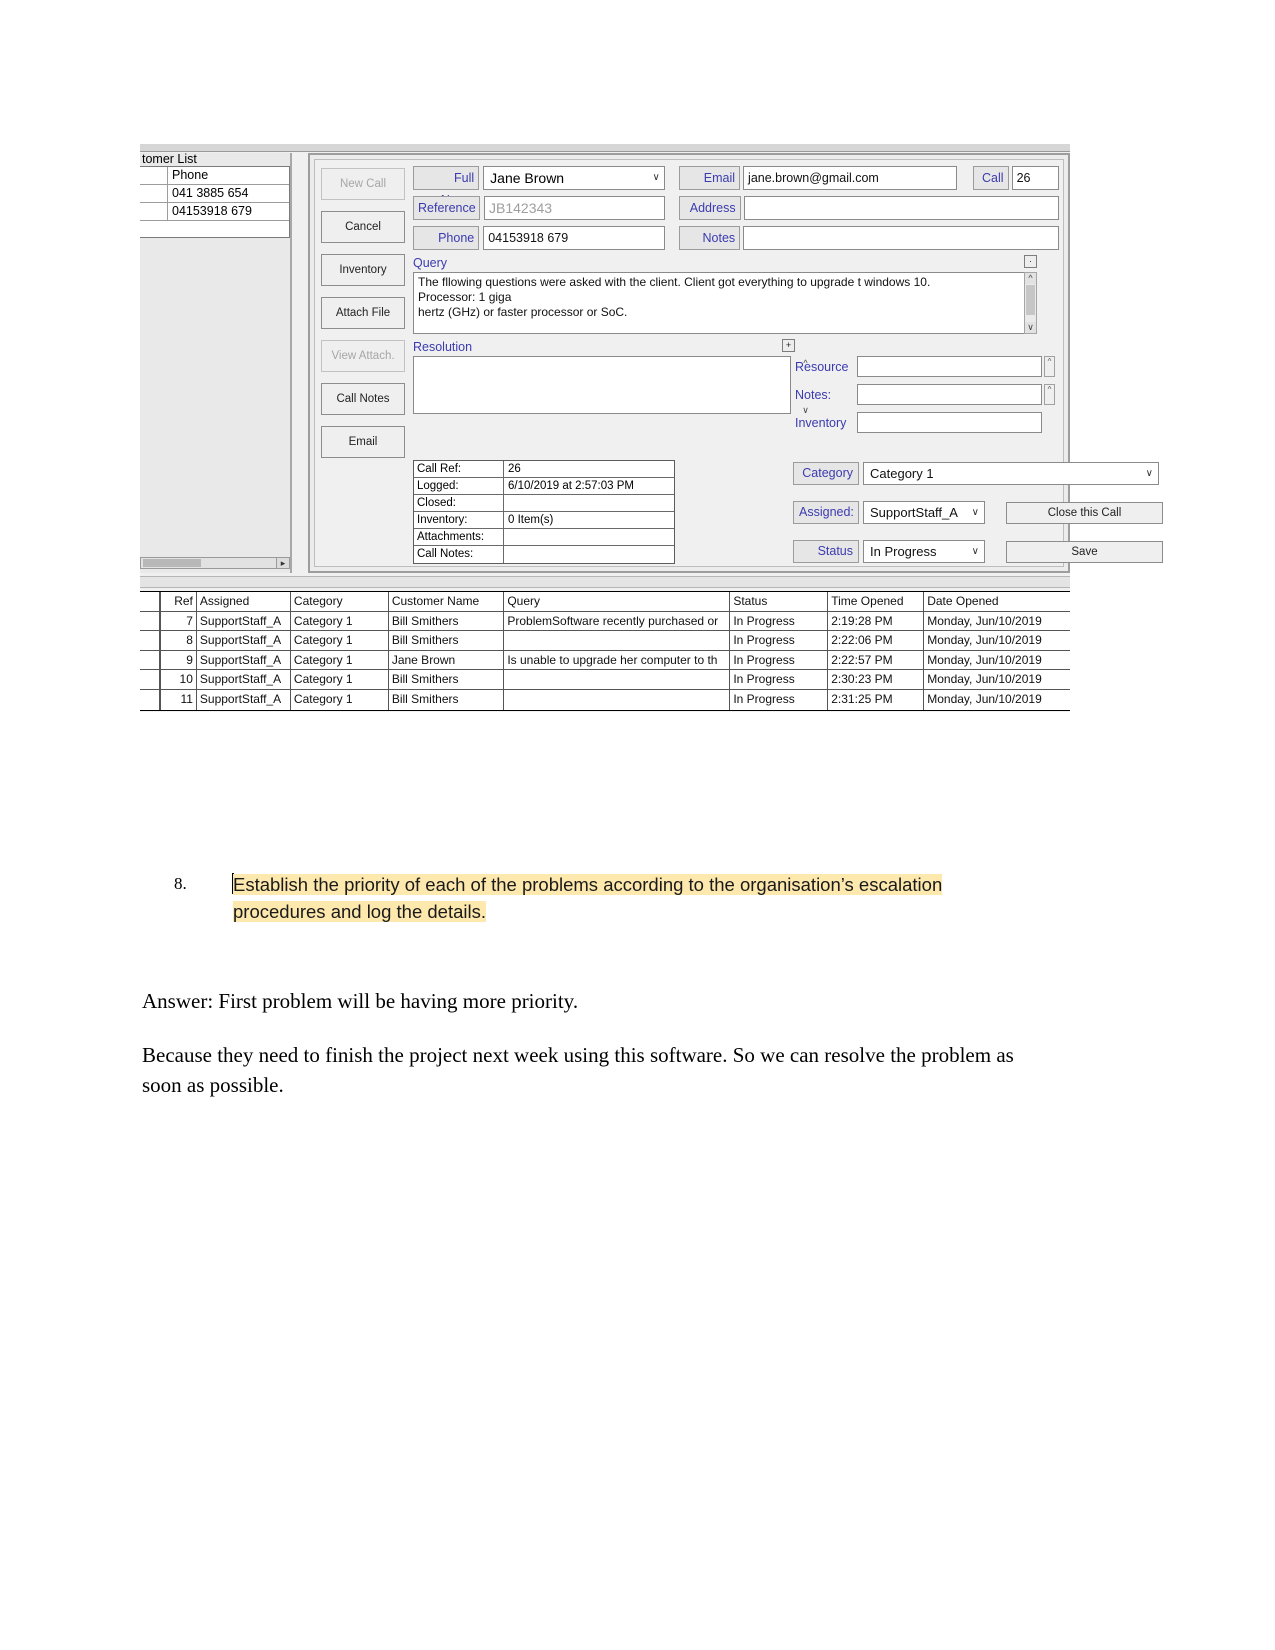 This screenshot has width=1275, height=1650. Describe the element at coordinates (822, 366) in the screenshot. I see `resource-label: Resource` at that location.